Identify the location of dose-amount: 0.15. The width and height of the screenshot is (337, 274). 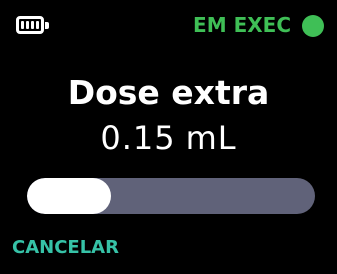
(138, 138).